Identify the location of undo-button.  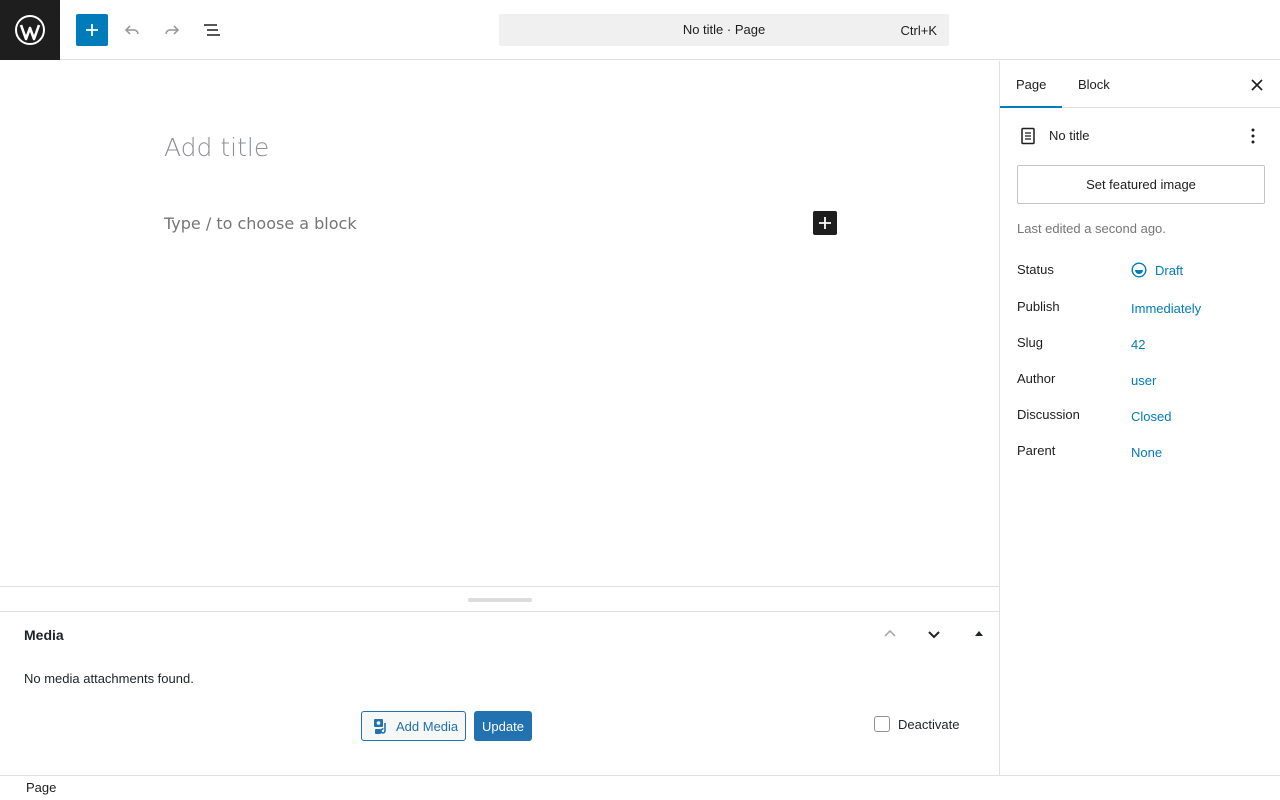
(132, 30).